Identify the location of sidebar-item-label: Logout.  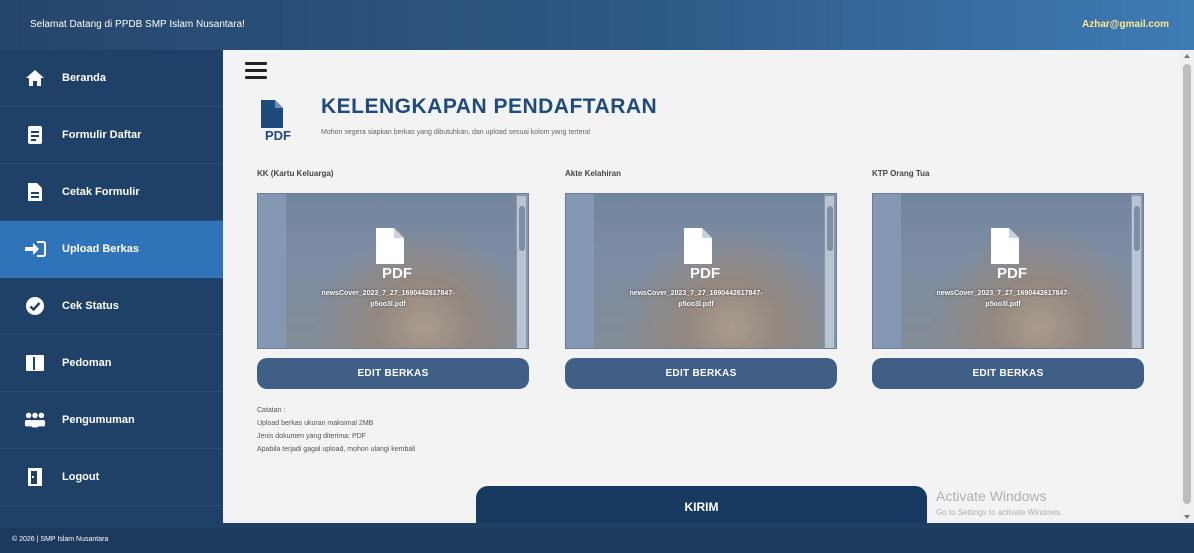
(81, 477).